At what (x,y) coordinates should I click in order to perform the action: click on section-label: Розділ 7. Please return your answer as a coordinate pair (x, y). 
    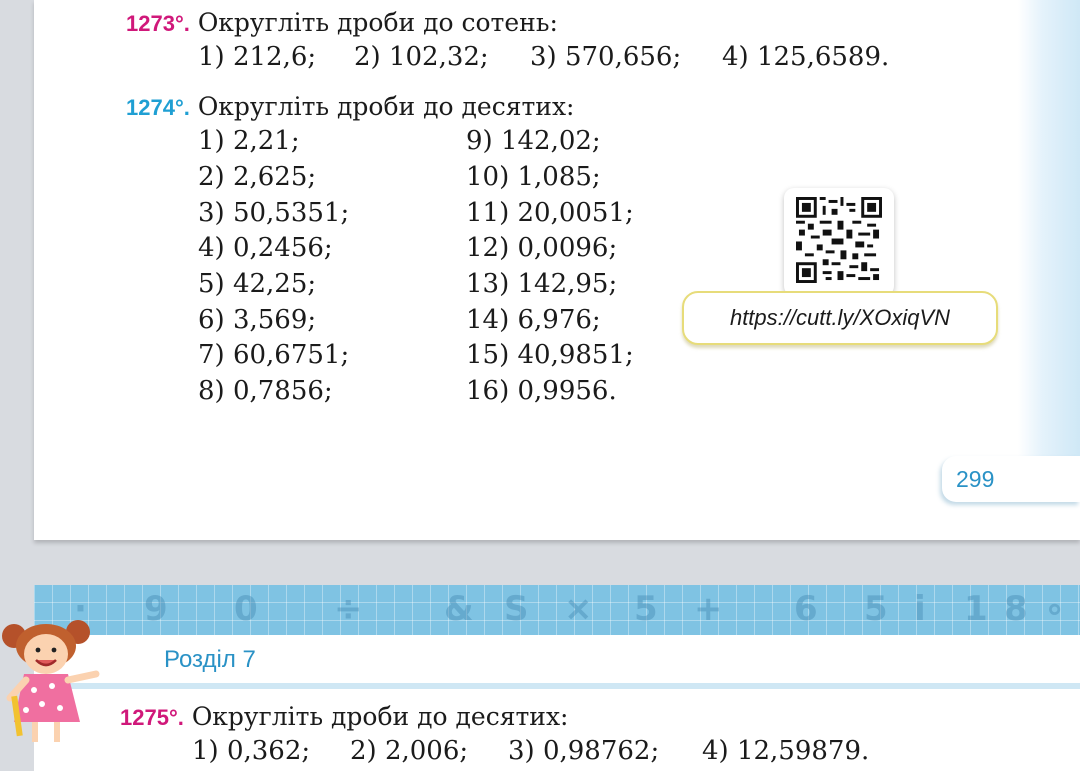
    Looking at the image, I should click on (210, 659).